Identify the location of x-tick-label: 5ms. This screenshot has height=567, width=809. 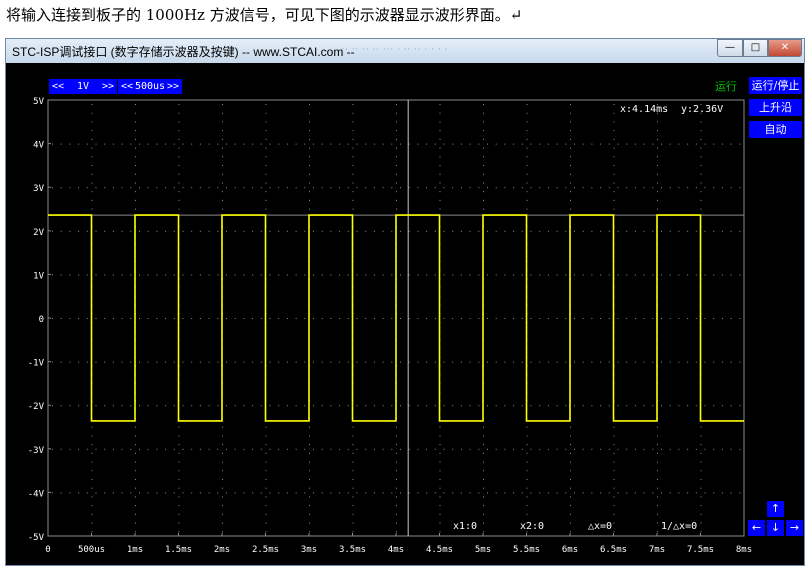
(483, 550).